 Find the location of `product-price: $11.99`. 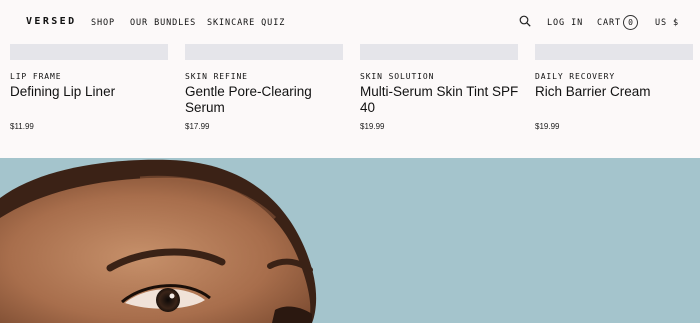

product-price: $11.99 is located at coordinates (22, 126).